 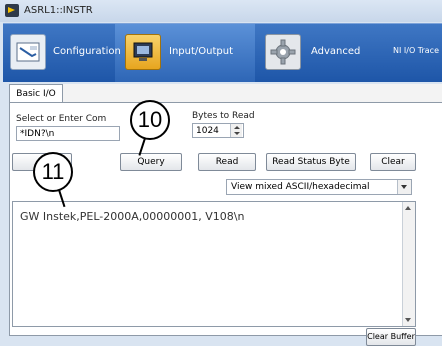 What do you see at coordinates (58, 10) in the screenshot?
I see `window-title: ASRL1::INSTR` at bounding box center [58, 10].